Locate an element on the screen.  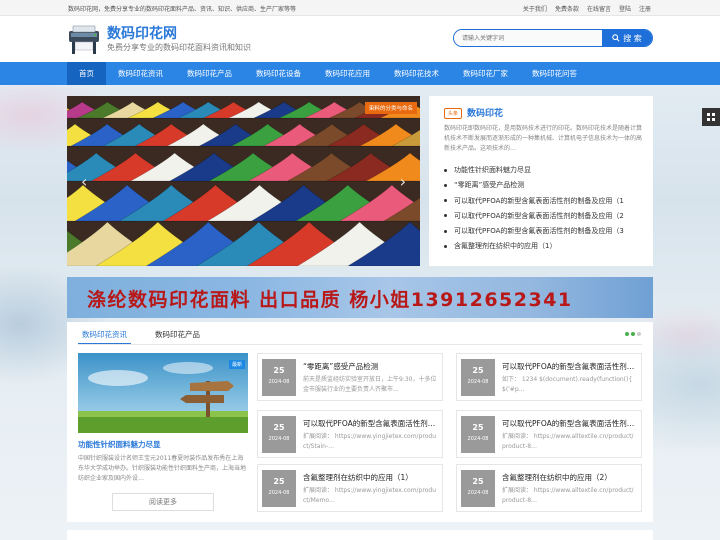
featured-image: 最新 is located at coordinates (163, 393).